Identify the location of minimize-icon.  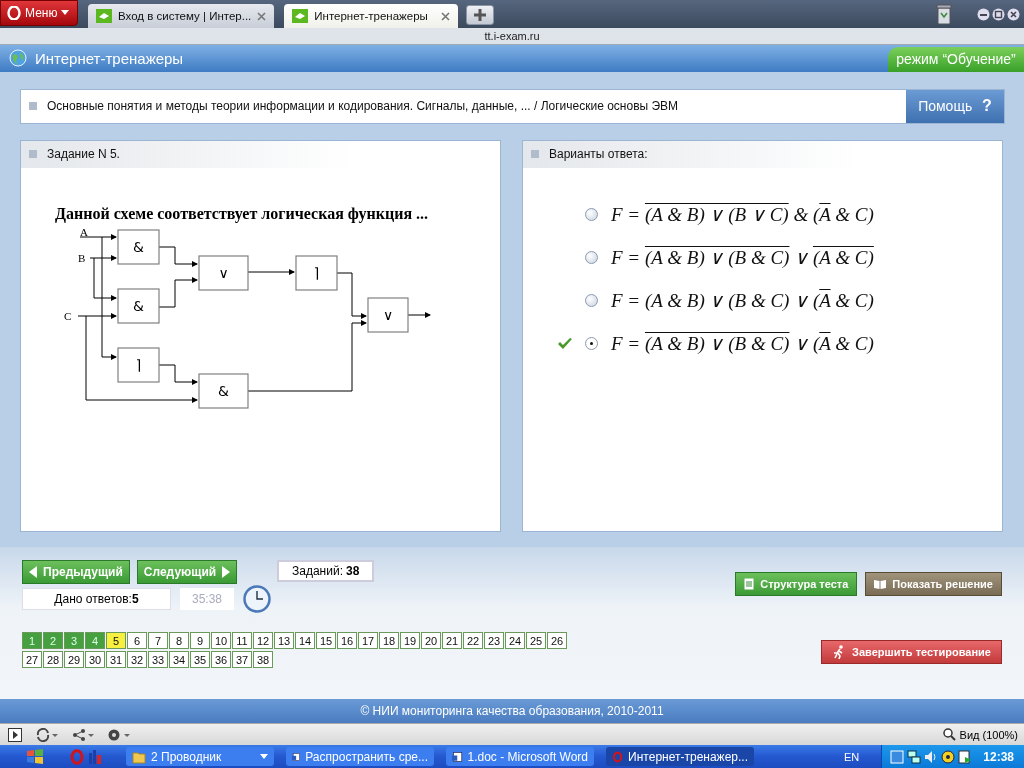
(983, 14).